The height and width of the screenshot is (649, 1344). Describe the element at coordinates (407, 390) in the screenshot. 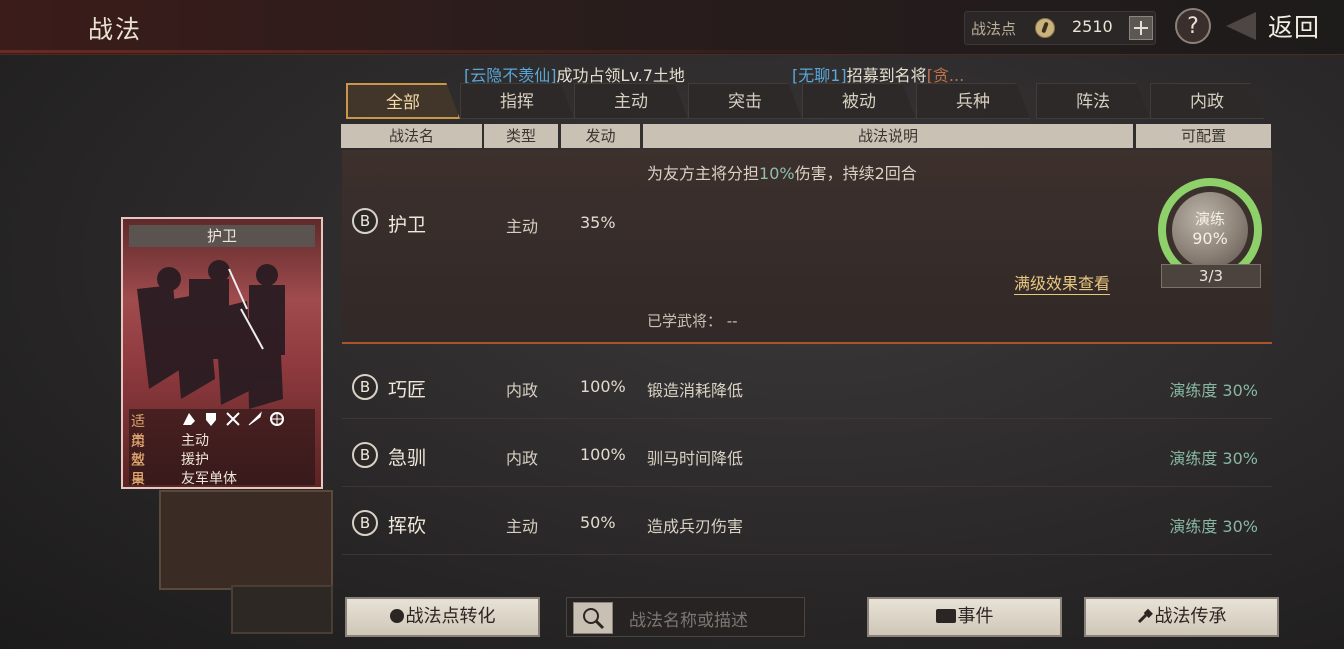

I see `skill-name: 巧匠` at that location.